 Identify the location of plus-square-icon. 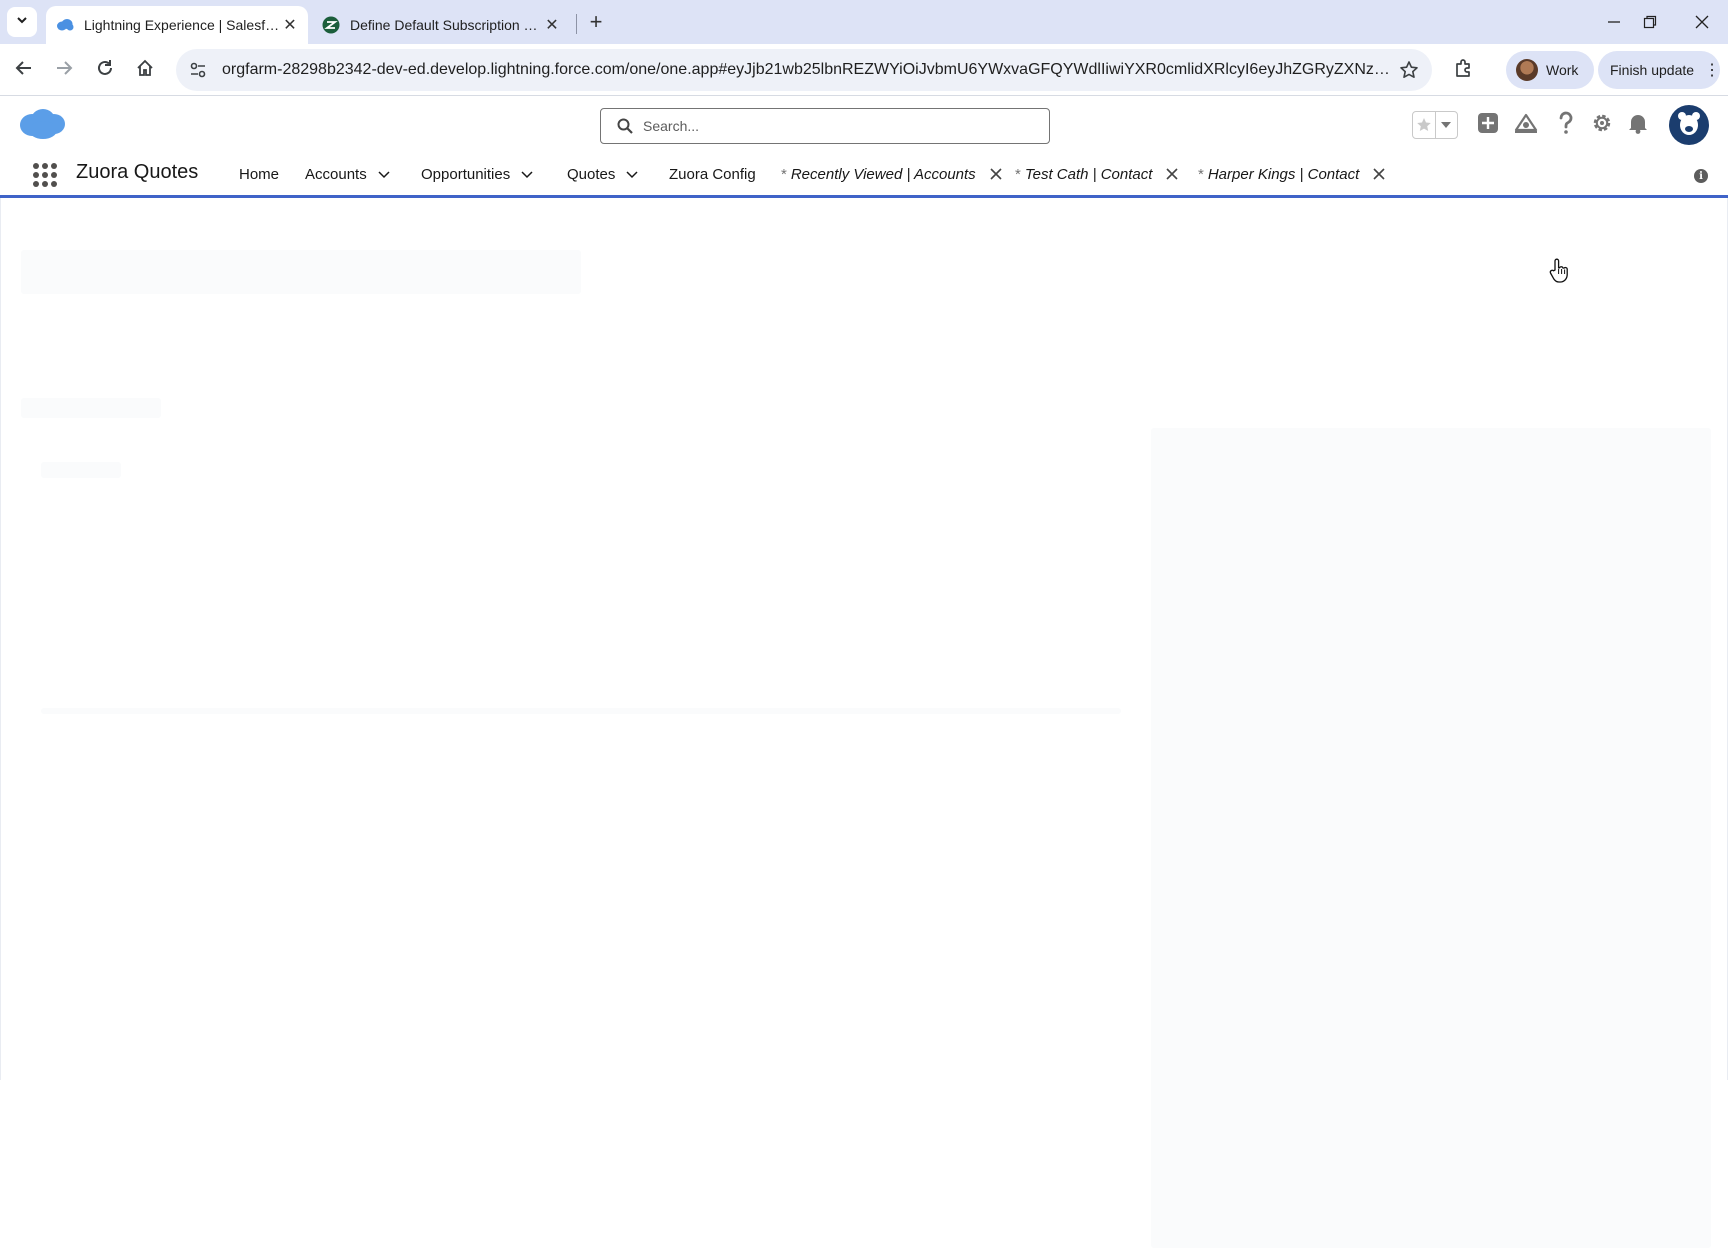
(1488, 125).